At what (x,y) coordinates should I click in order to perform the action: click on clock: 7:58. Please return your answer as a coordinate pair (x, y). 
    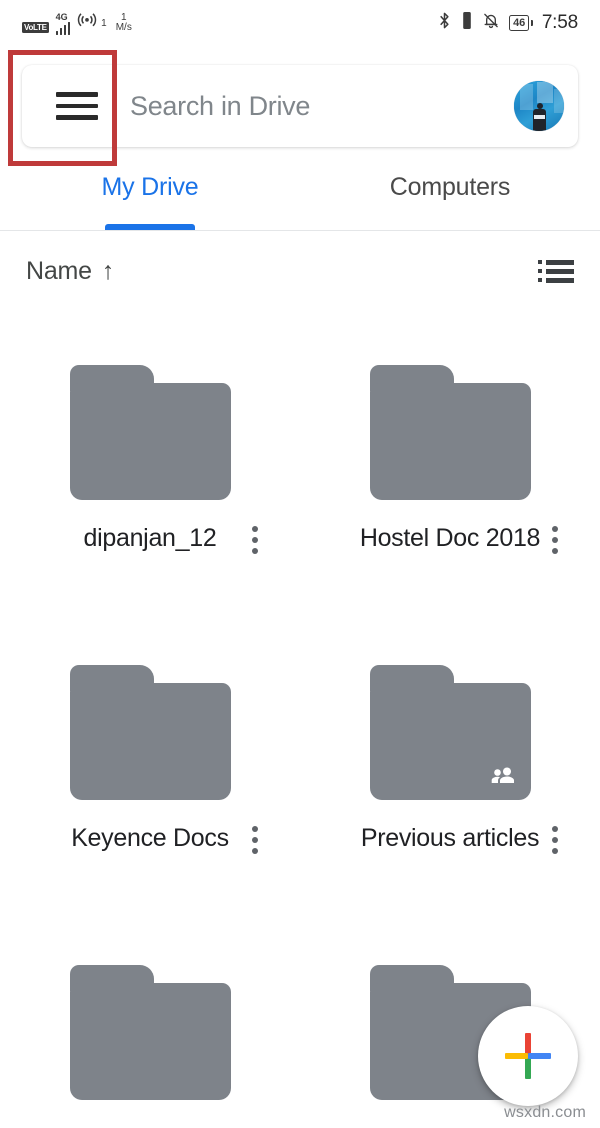
    Looking at the image, I should click on (559, 22).